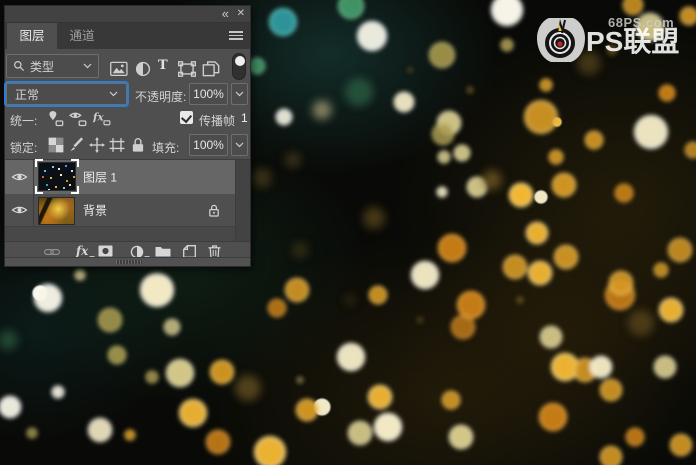 The width and height of the screenshot is (696, 465). I want to click on eye-icon, so click(19, 177).